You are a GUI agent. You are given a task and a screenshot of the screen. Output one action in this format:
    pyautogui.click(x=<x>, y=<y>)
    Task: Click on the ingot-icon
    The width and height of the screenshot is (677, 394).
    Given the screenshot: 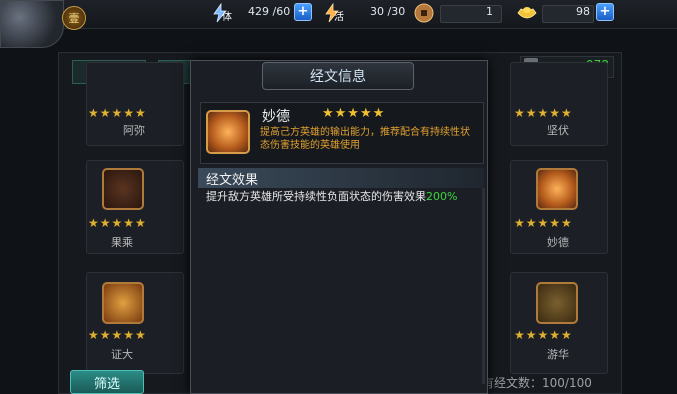 What is the action you would take?
    pyautogui.click(x=526, y=13)
    